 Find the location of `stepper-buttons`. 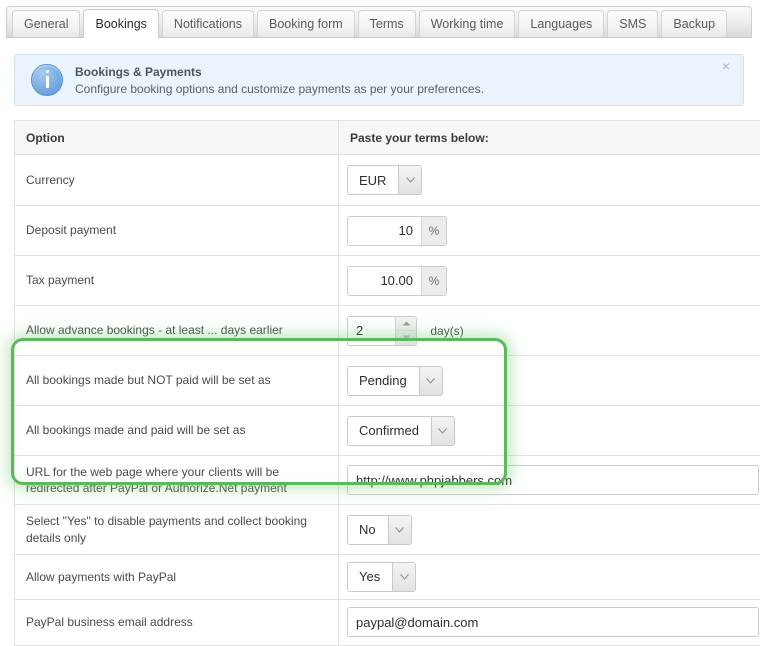

stepper-buttons is located at coordinates (405, 331).